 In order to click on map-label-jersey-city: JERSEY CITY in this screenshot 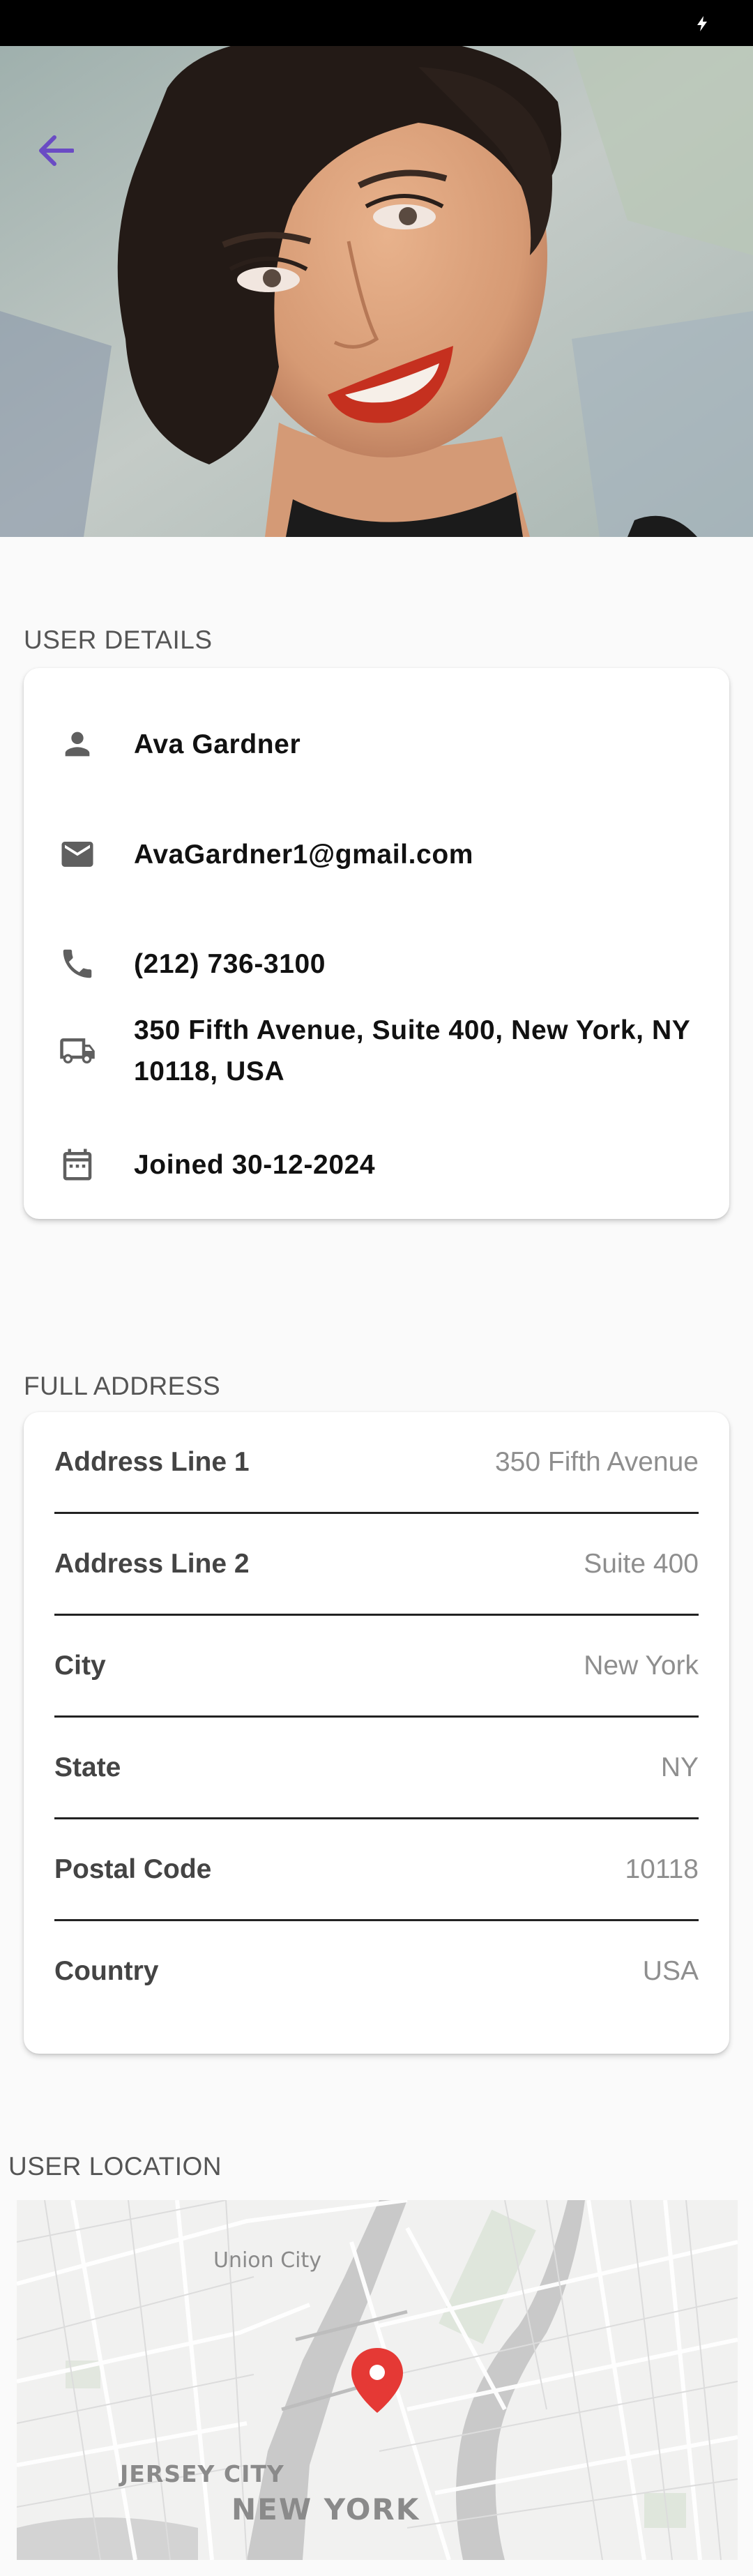, I will do `click(201, 2473)`.